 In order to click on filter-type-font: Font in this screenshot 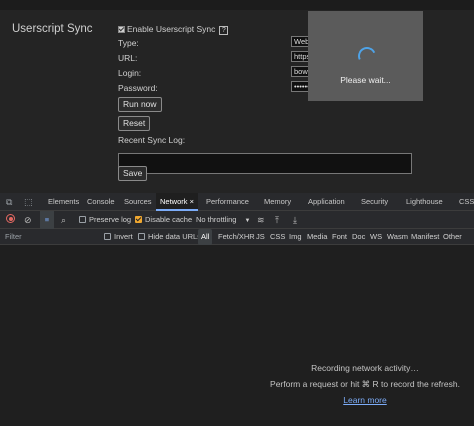, I will do `click(339, 237)`.